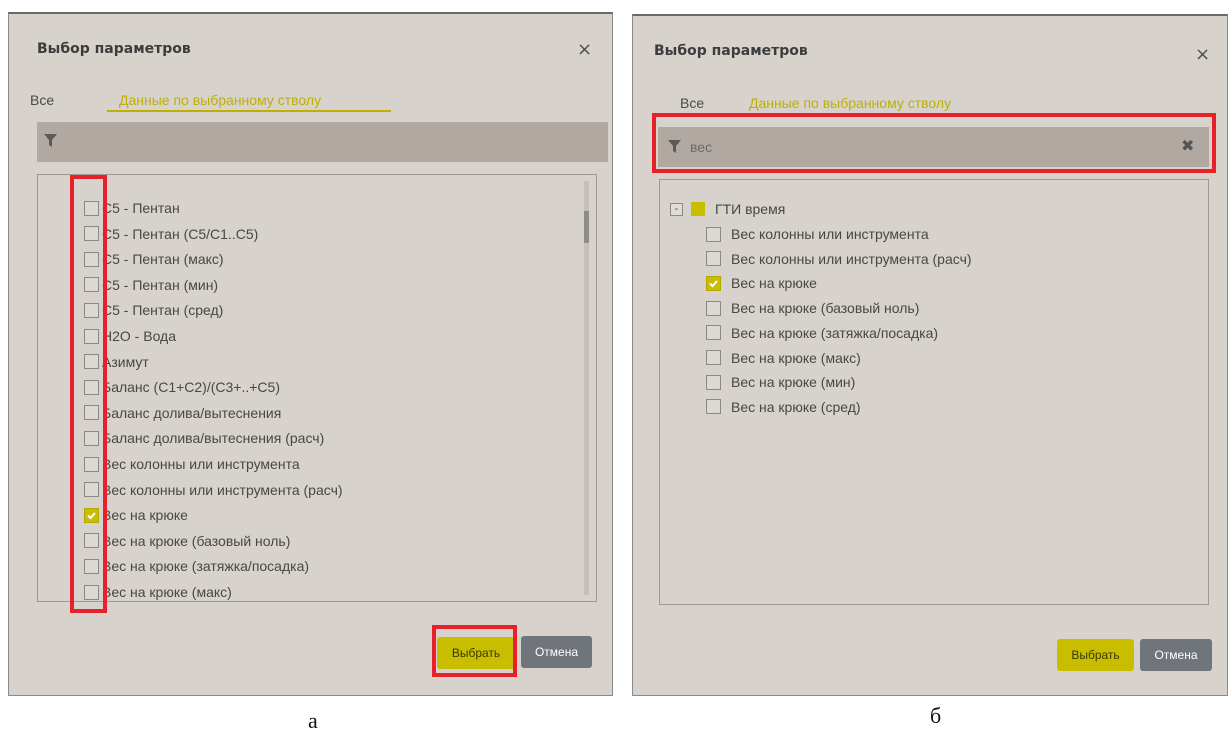 Image resolution: width=1229 pixels, height=747 pixels. Describe the element at coordinates (1187, 146) in the screenshot. I see `clear-filter-icon: ✖` at that location.